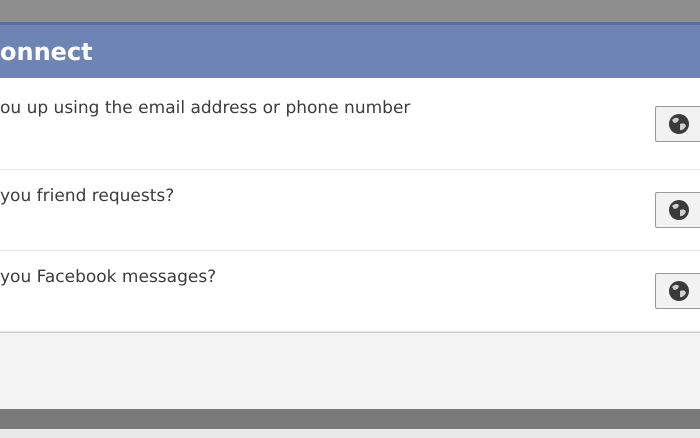 The width and height of the screenshot is (700, 438). I want to click on setting-question: you Facebook messages?, so click(108, 277).